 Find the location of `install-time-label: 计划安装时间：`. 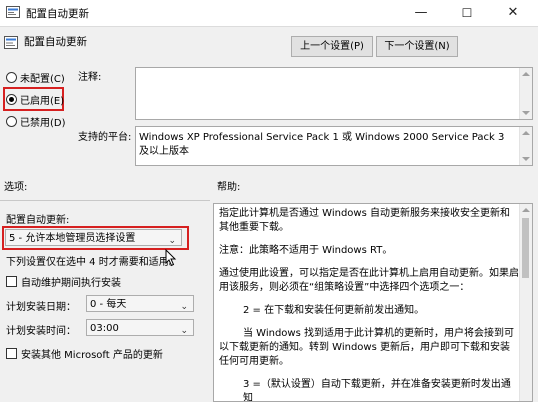

install-time-label: 计划安装时间： is located at coordinates (41, 331).